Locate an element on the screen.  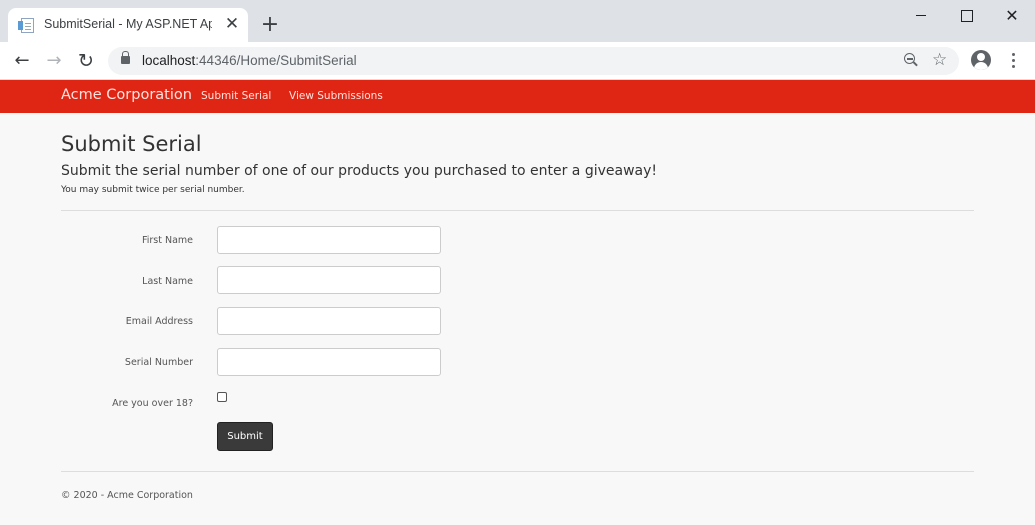
browser-tab: SubmitSerial - My ASP.NET Application ✕ is located at coordinates (128, 25).